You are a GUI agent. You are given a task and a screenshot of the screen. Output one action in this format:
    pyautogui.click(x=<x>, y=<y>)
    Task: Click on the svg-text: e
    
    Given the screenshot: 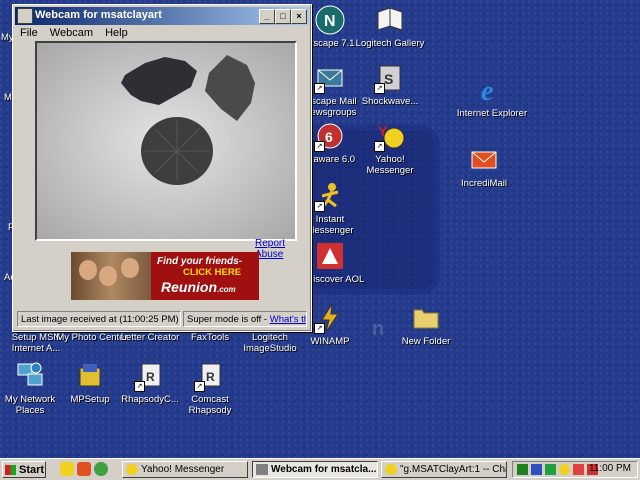 What is the action you would take?
    pyautogui.click(x=487, y=91)
    